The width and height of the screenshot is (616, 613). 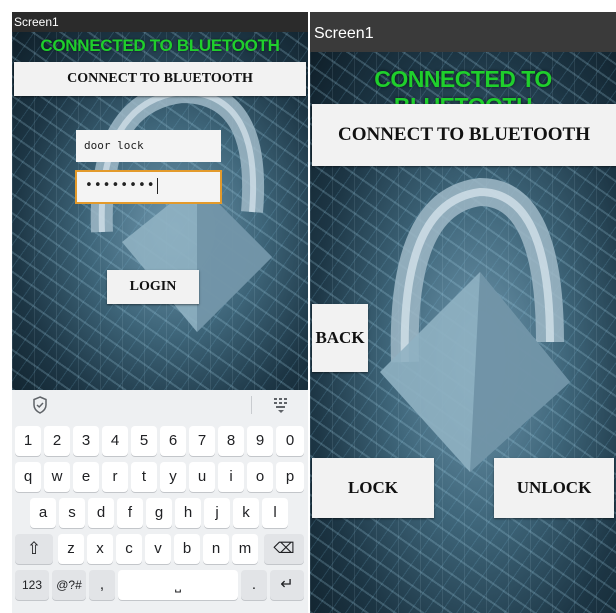 What do you see at coordinates (72, 513) in the screenshot?
I see `key-s: s` at bounding box center [72, 513].